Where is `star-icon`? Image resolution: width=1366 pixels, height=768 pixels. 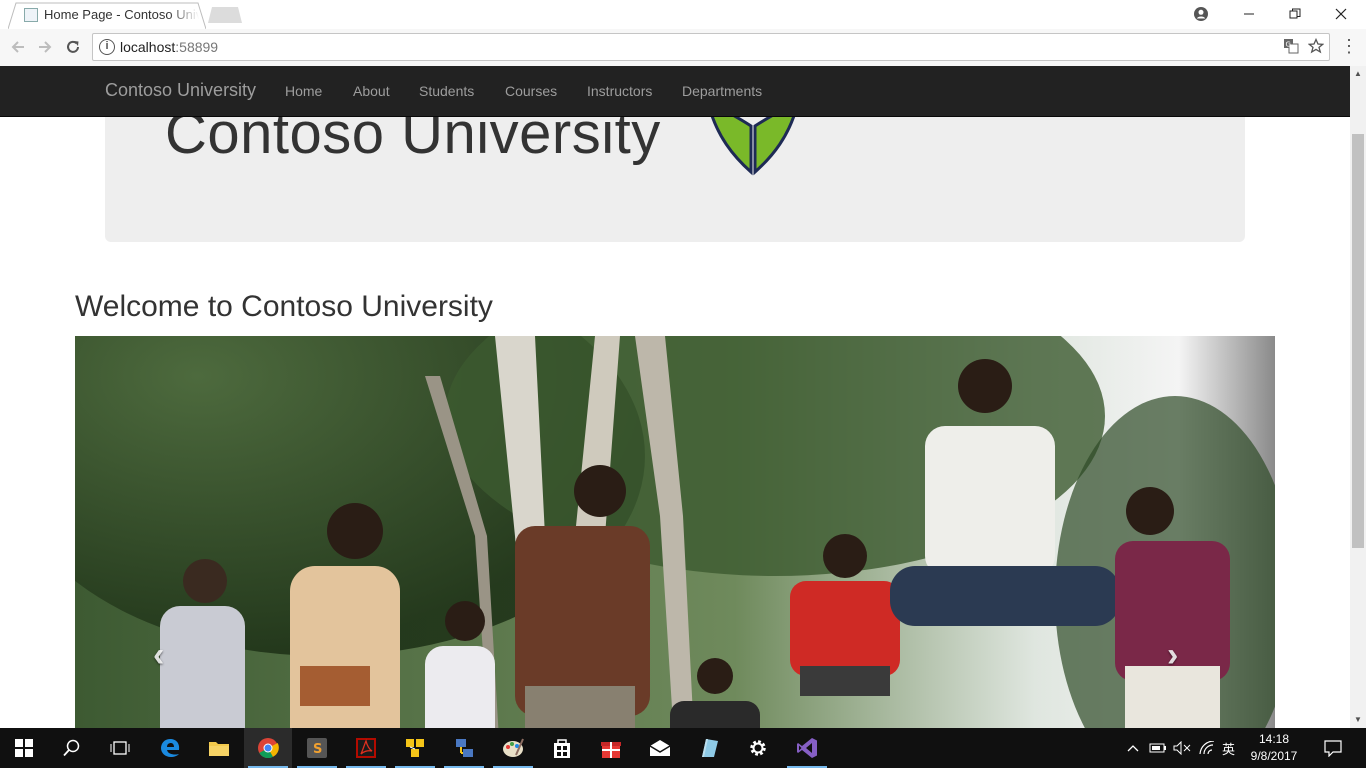
star-icon is located at coordinates (1316, 47).